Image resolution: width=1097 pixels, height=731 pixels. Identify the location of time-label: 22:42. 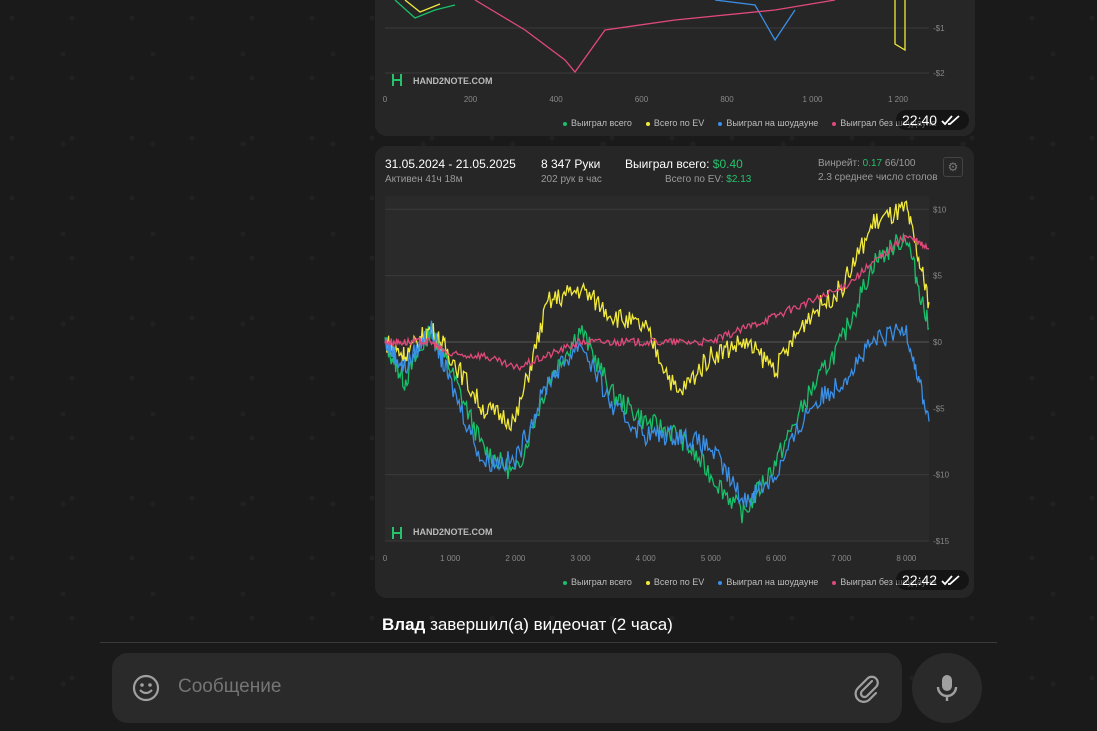
(920, 580).